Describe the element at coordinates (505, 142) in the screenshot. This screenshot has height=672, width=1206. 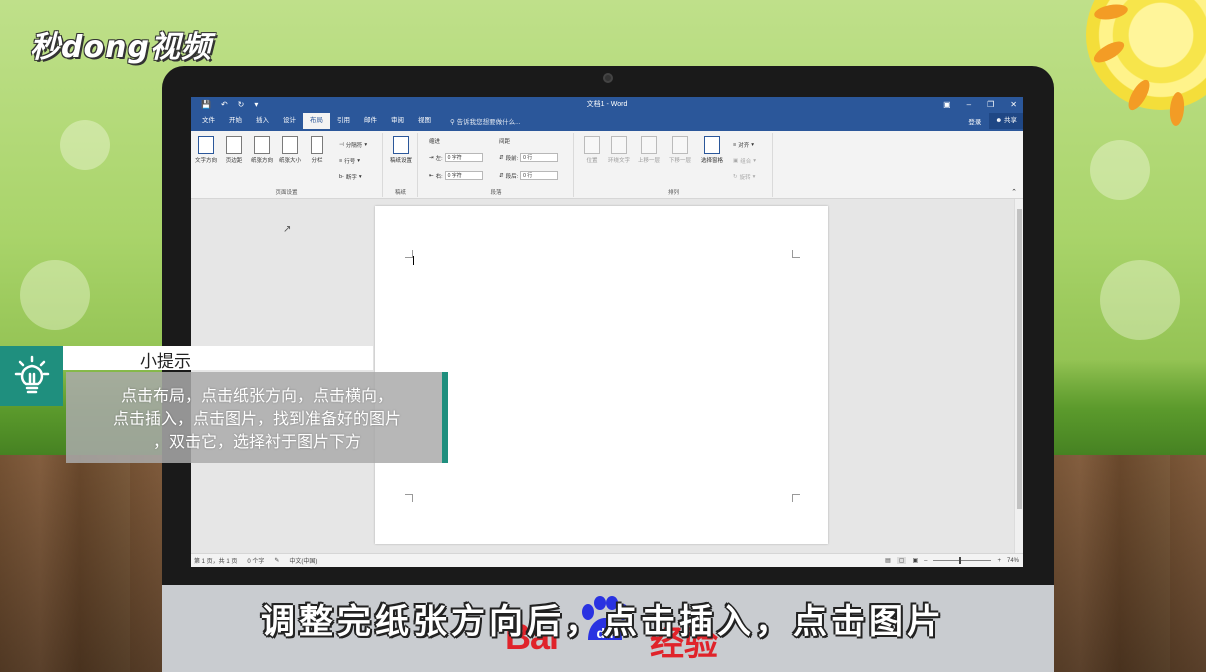
I see `spacing-title: 间距` at that location.